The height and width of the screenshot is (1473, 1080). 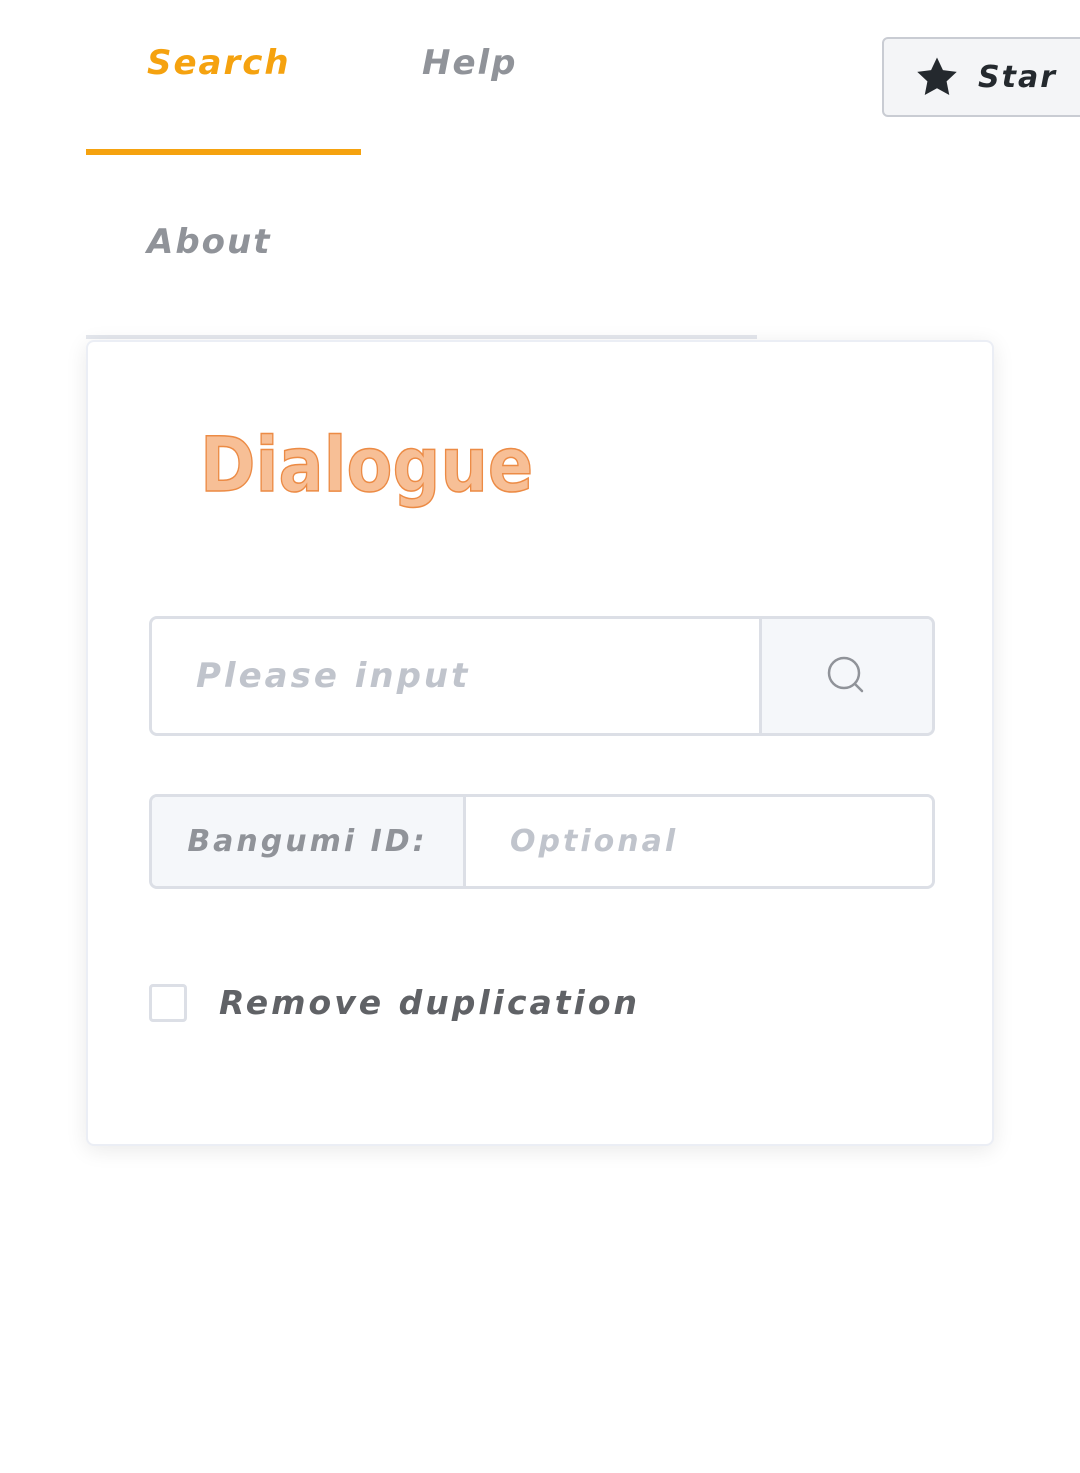 I want to click on search-icon, so click(x=845, y=674).